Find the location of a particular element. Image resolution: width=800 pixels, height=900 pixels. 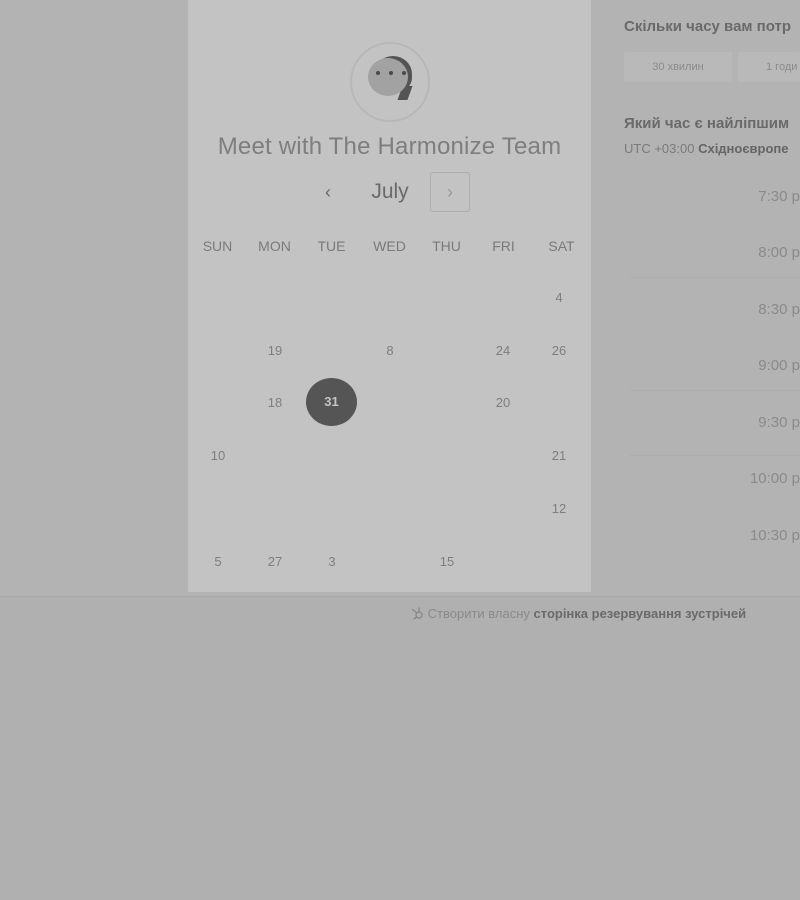

weekday-tue: TUE is located at coordinates (331, 246).